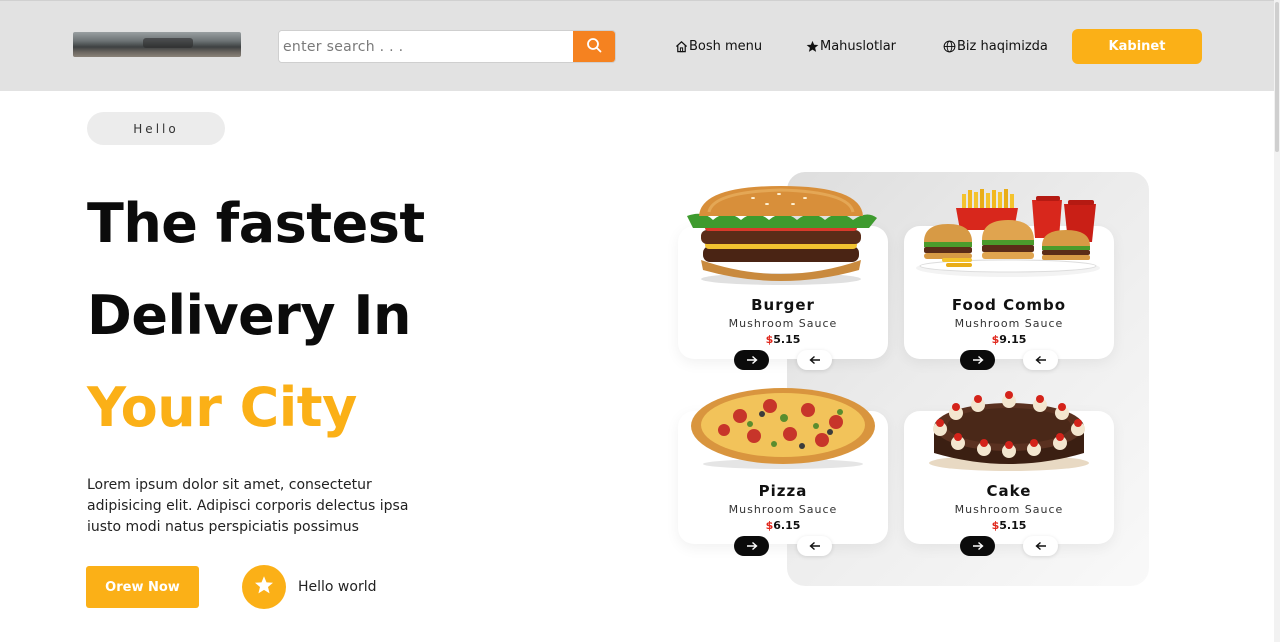 The width and height of the screenshot is (1280, 642). What do you see at coordinates (787, 525) in the screenshot?
I see `price-value: 6.15` at bounding box center [787, 525].